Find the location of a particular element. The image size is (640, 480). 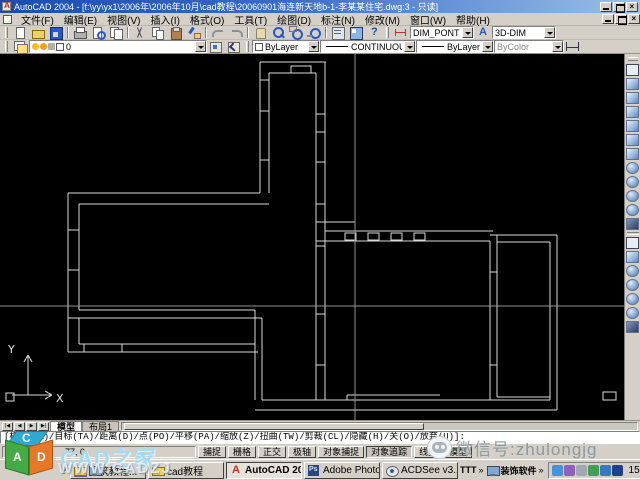

nw-isometric-view-icon is located at coordinates (632, 210).